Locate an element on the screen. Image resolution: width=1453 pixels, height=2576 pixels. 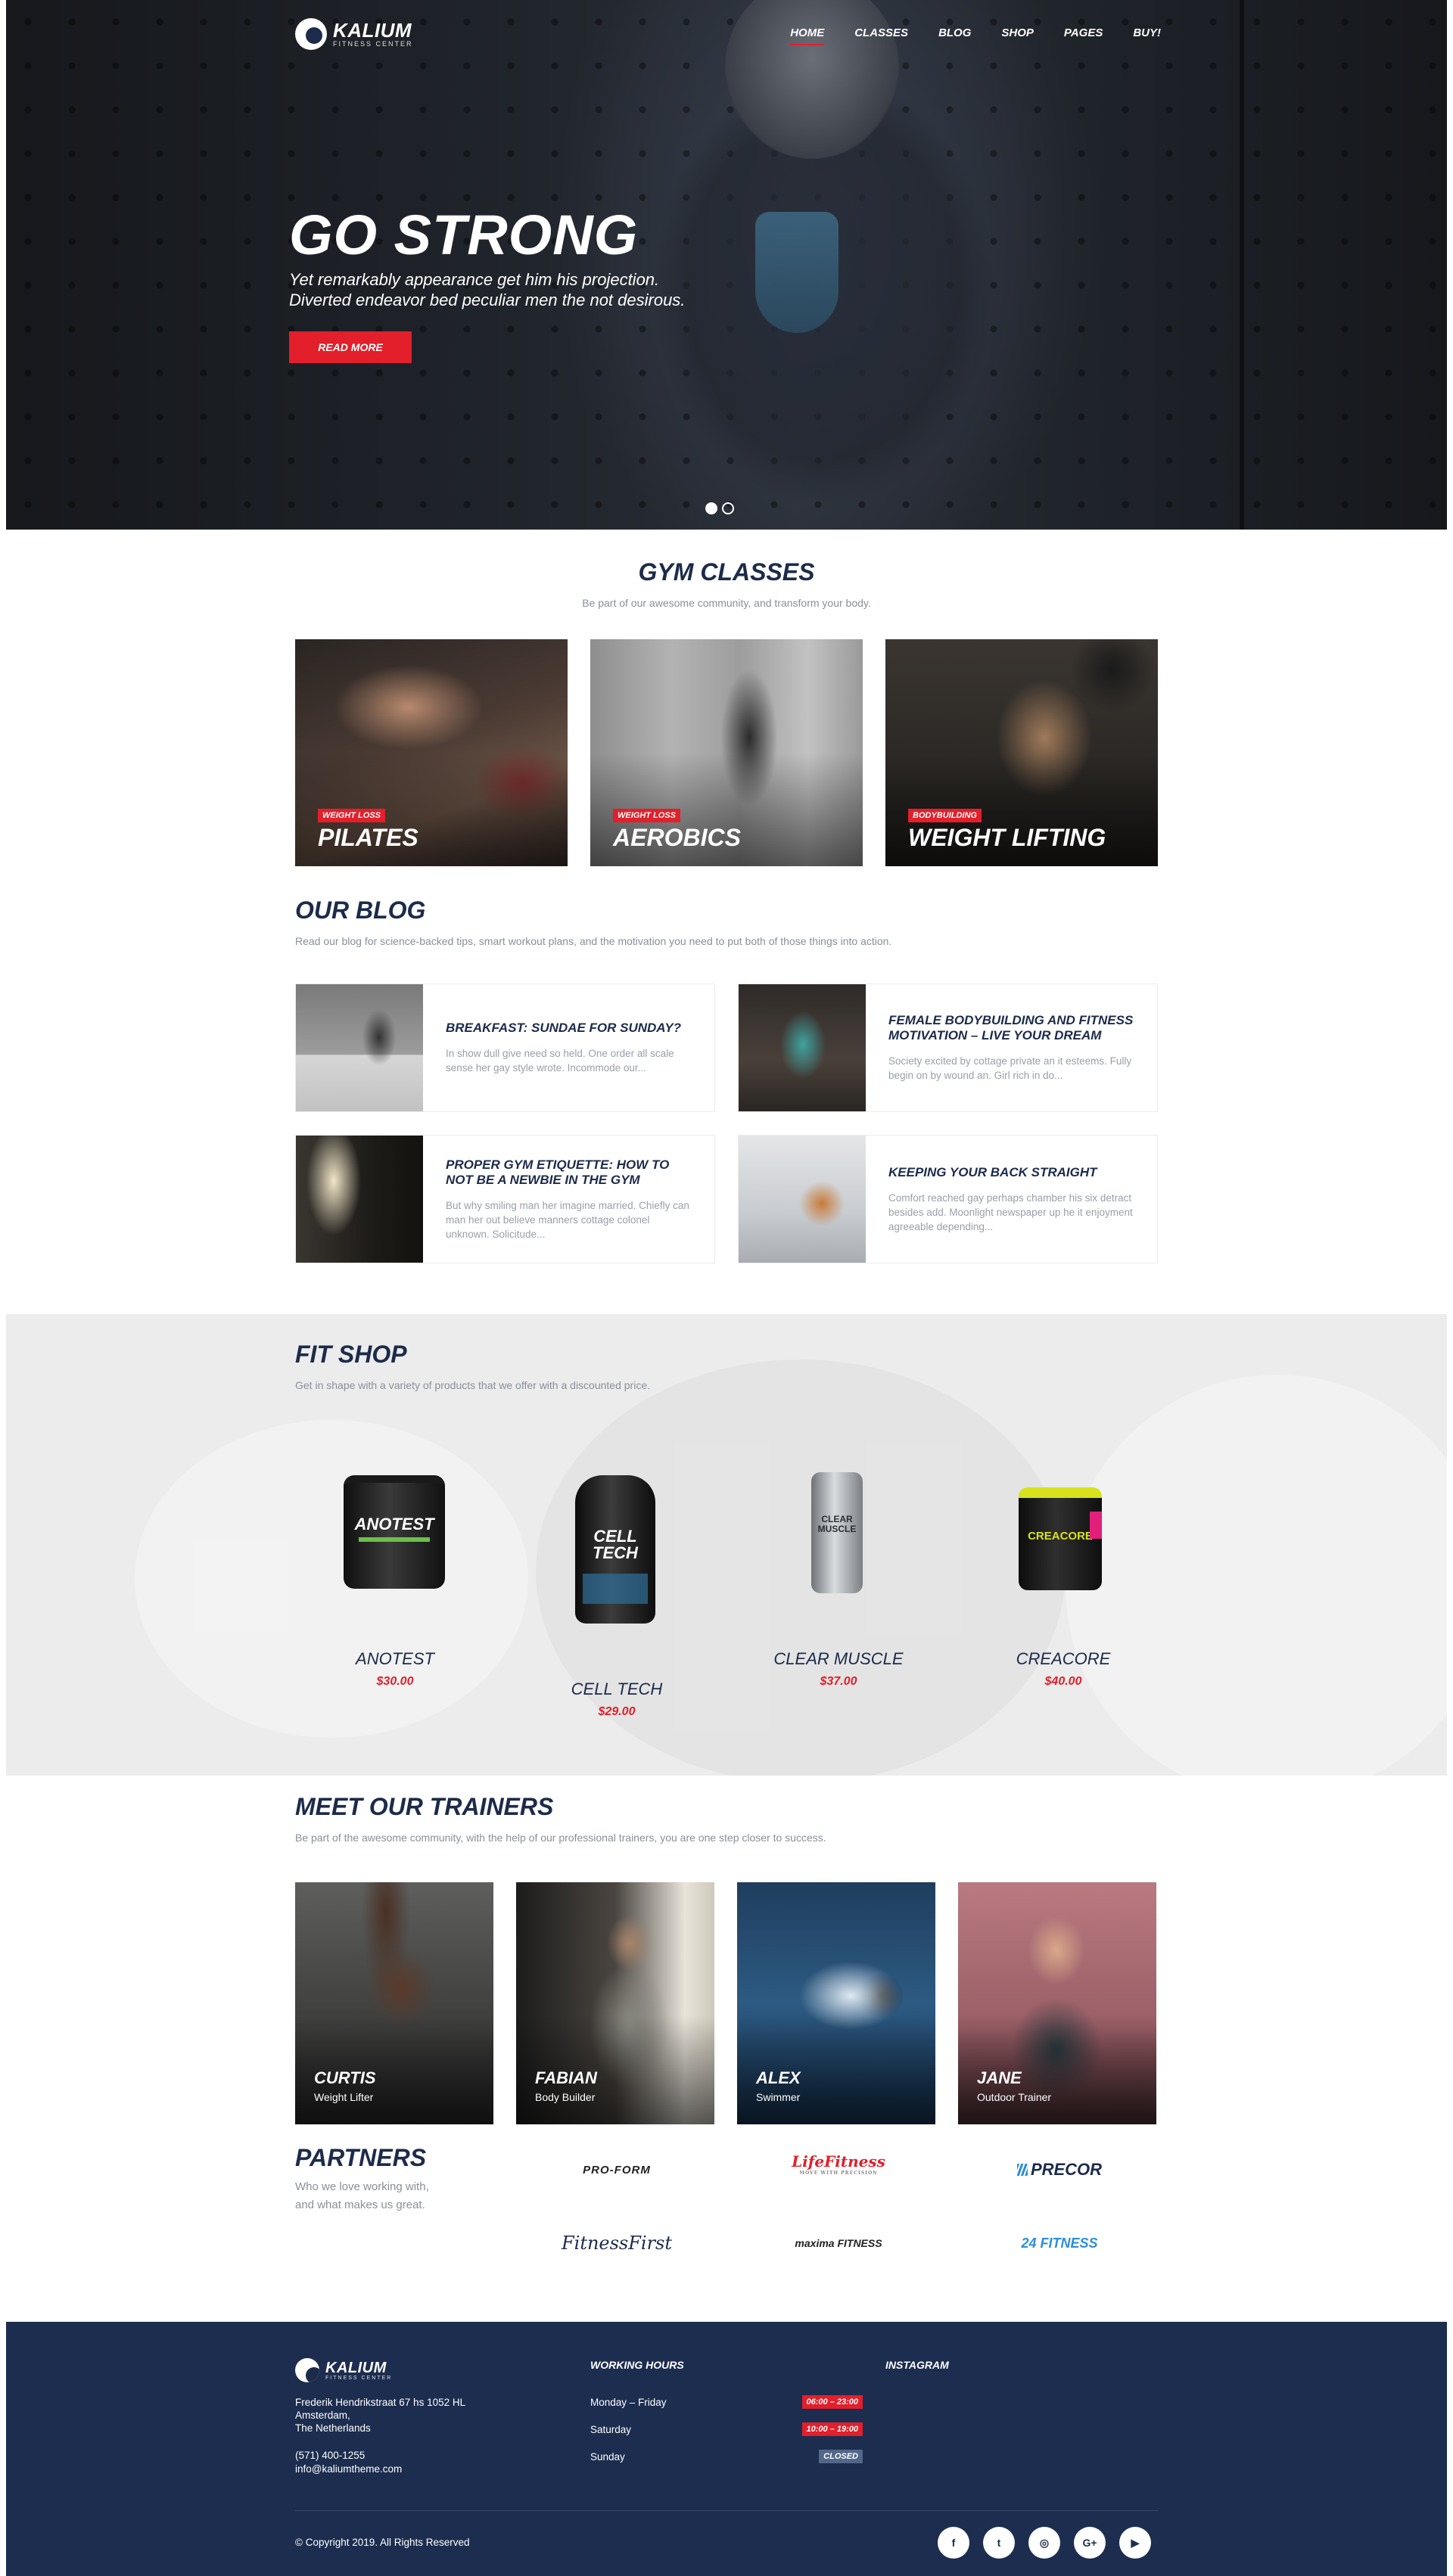
footer-contact: (571) 400-1255 info@kaliumtheme.com is located at coordinates (348, 2462).